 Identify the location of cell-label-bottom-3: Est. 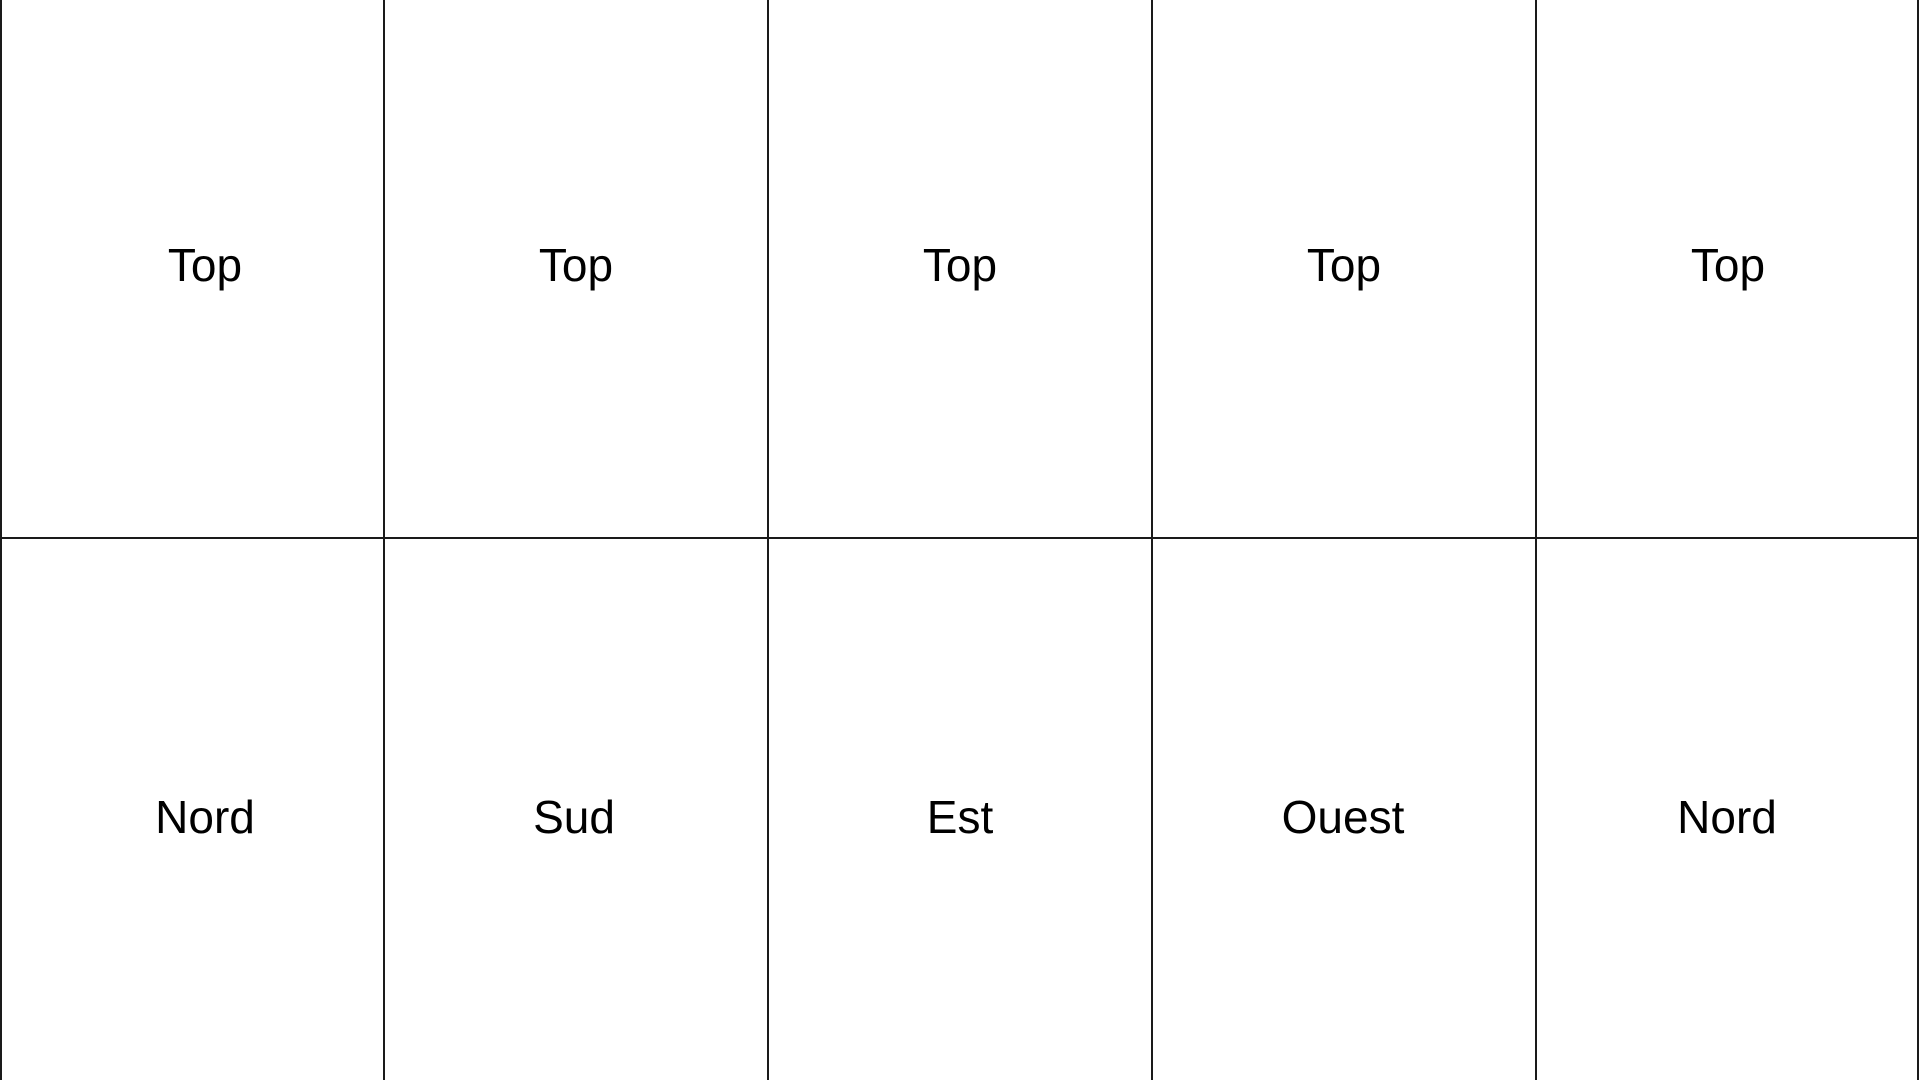
(960, 817).